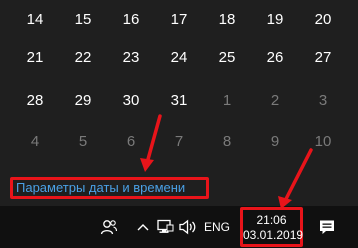 The width and height of the screenshot is (358, 248). Describe the element at coordinates (109, 227) in the screenshot. I see `people-icon` at that location.